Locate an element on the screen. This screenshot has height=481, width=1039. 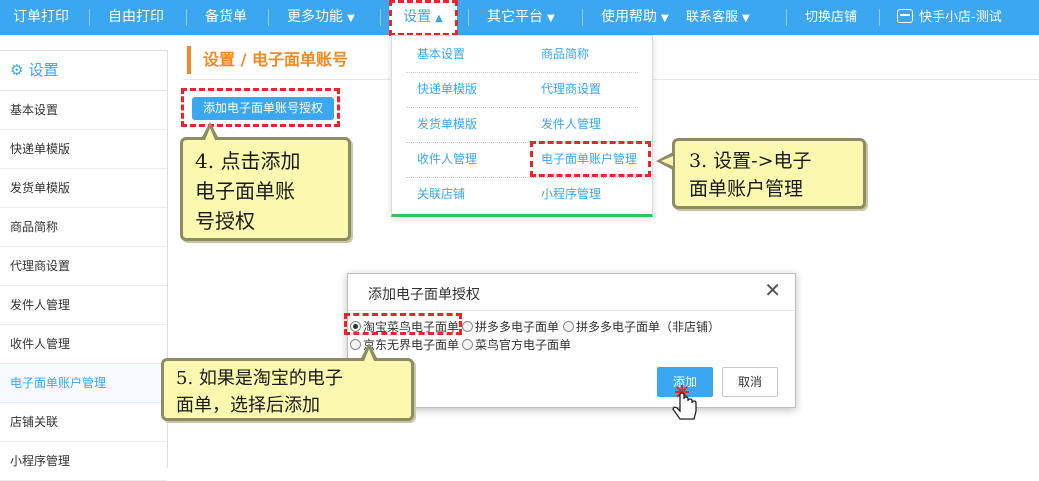
callout-step-5: 5. 如果是淘宝的电子 面单，选择后添加 is located at coordinates (287, 389).